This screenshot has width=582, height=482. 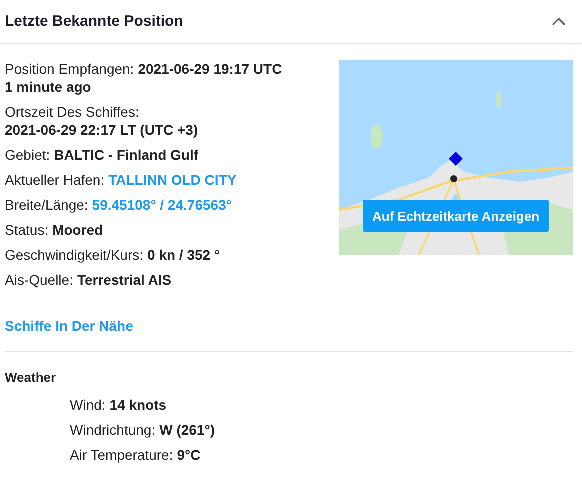 I want to click on detail-label: Breite/Länge:, so click(x=46, y=205).